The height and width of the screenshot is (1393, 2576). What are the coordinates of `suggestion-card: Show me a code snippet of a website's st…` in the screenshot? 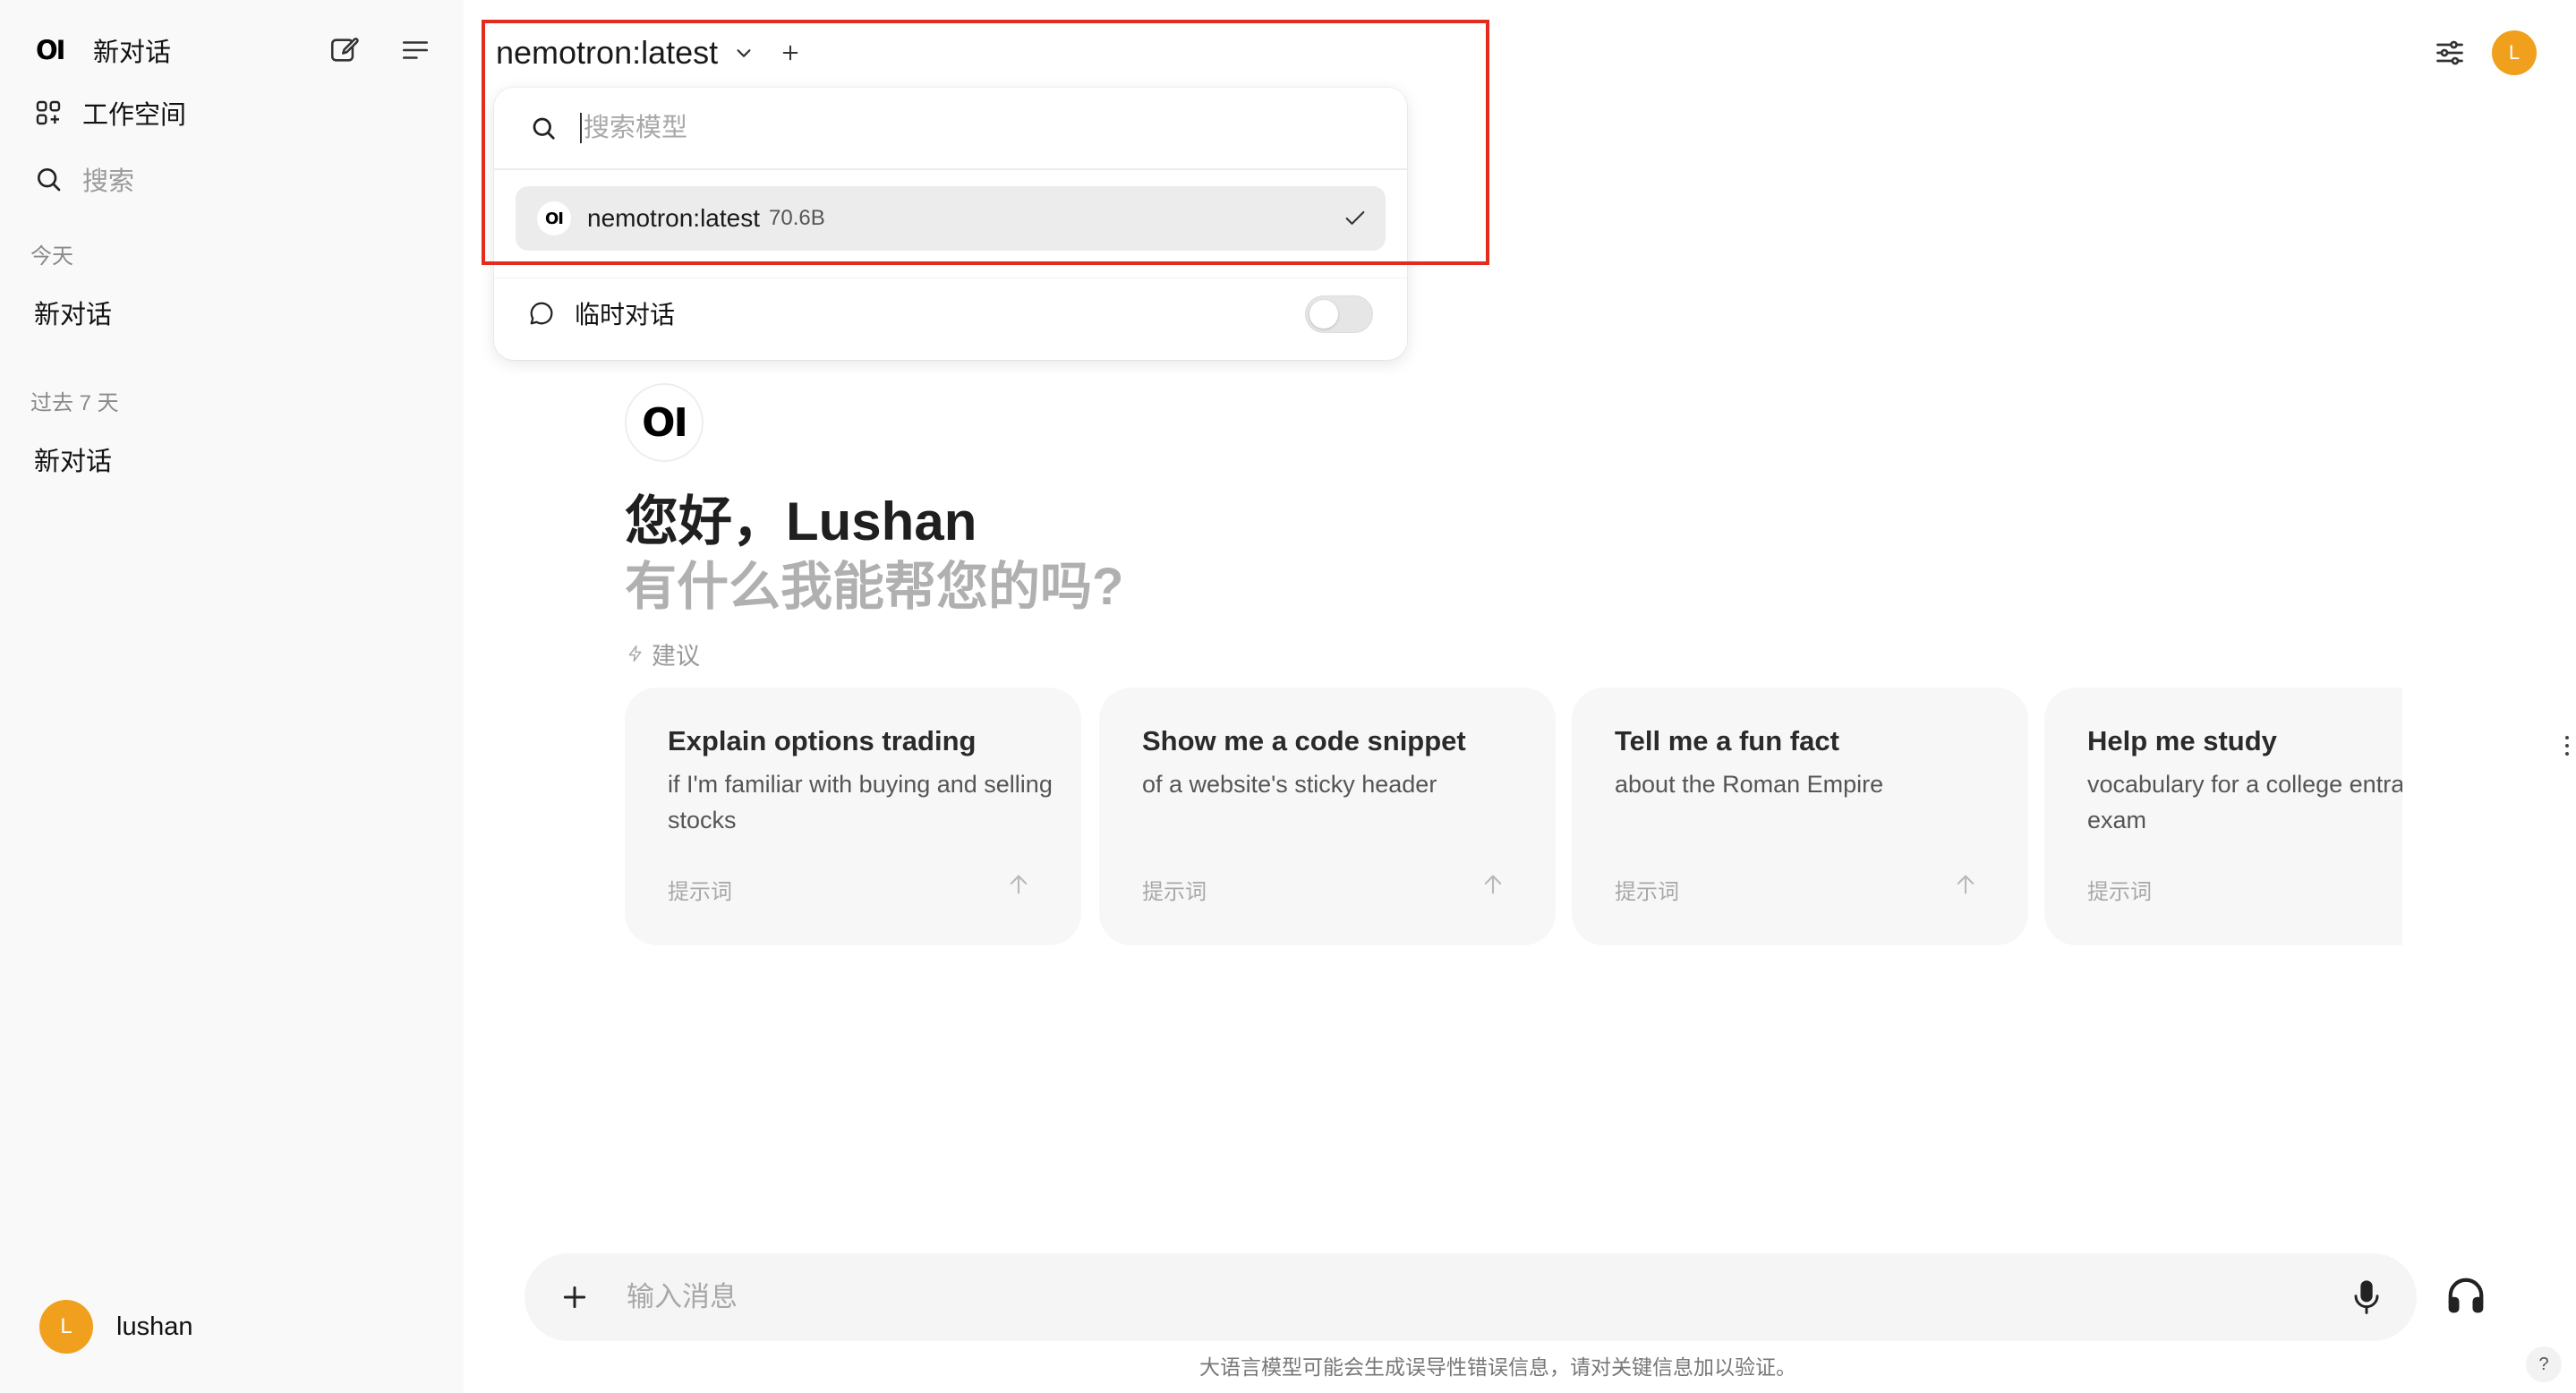 It's located at (1327, 817).